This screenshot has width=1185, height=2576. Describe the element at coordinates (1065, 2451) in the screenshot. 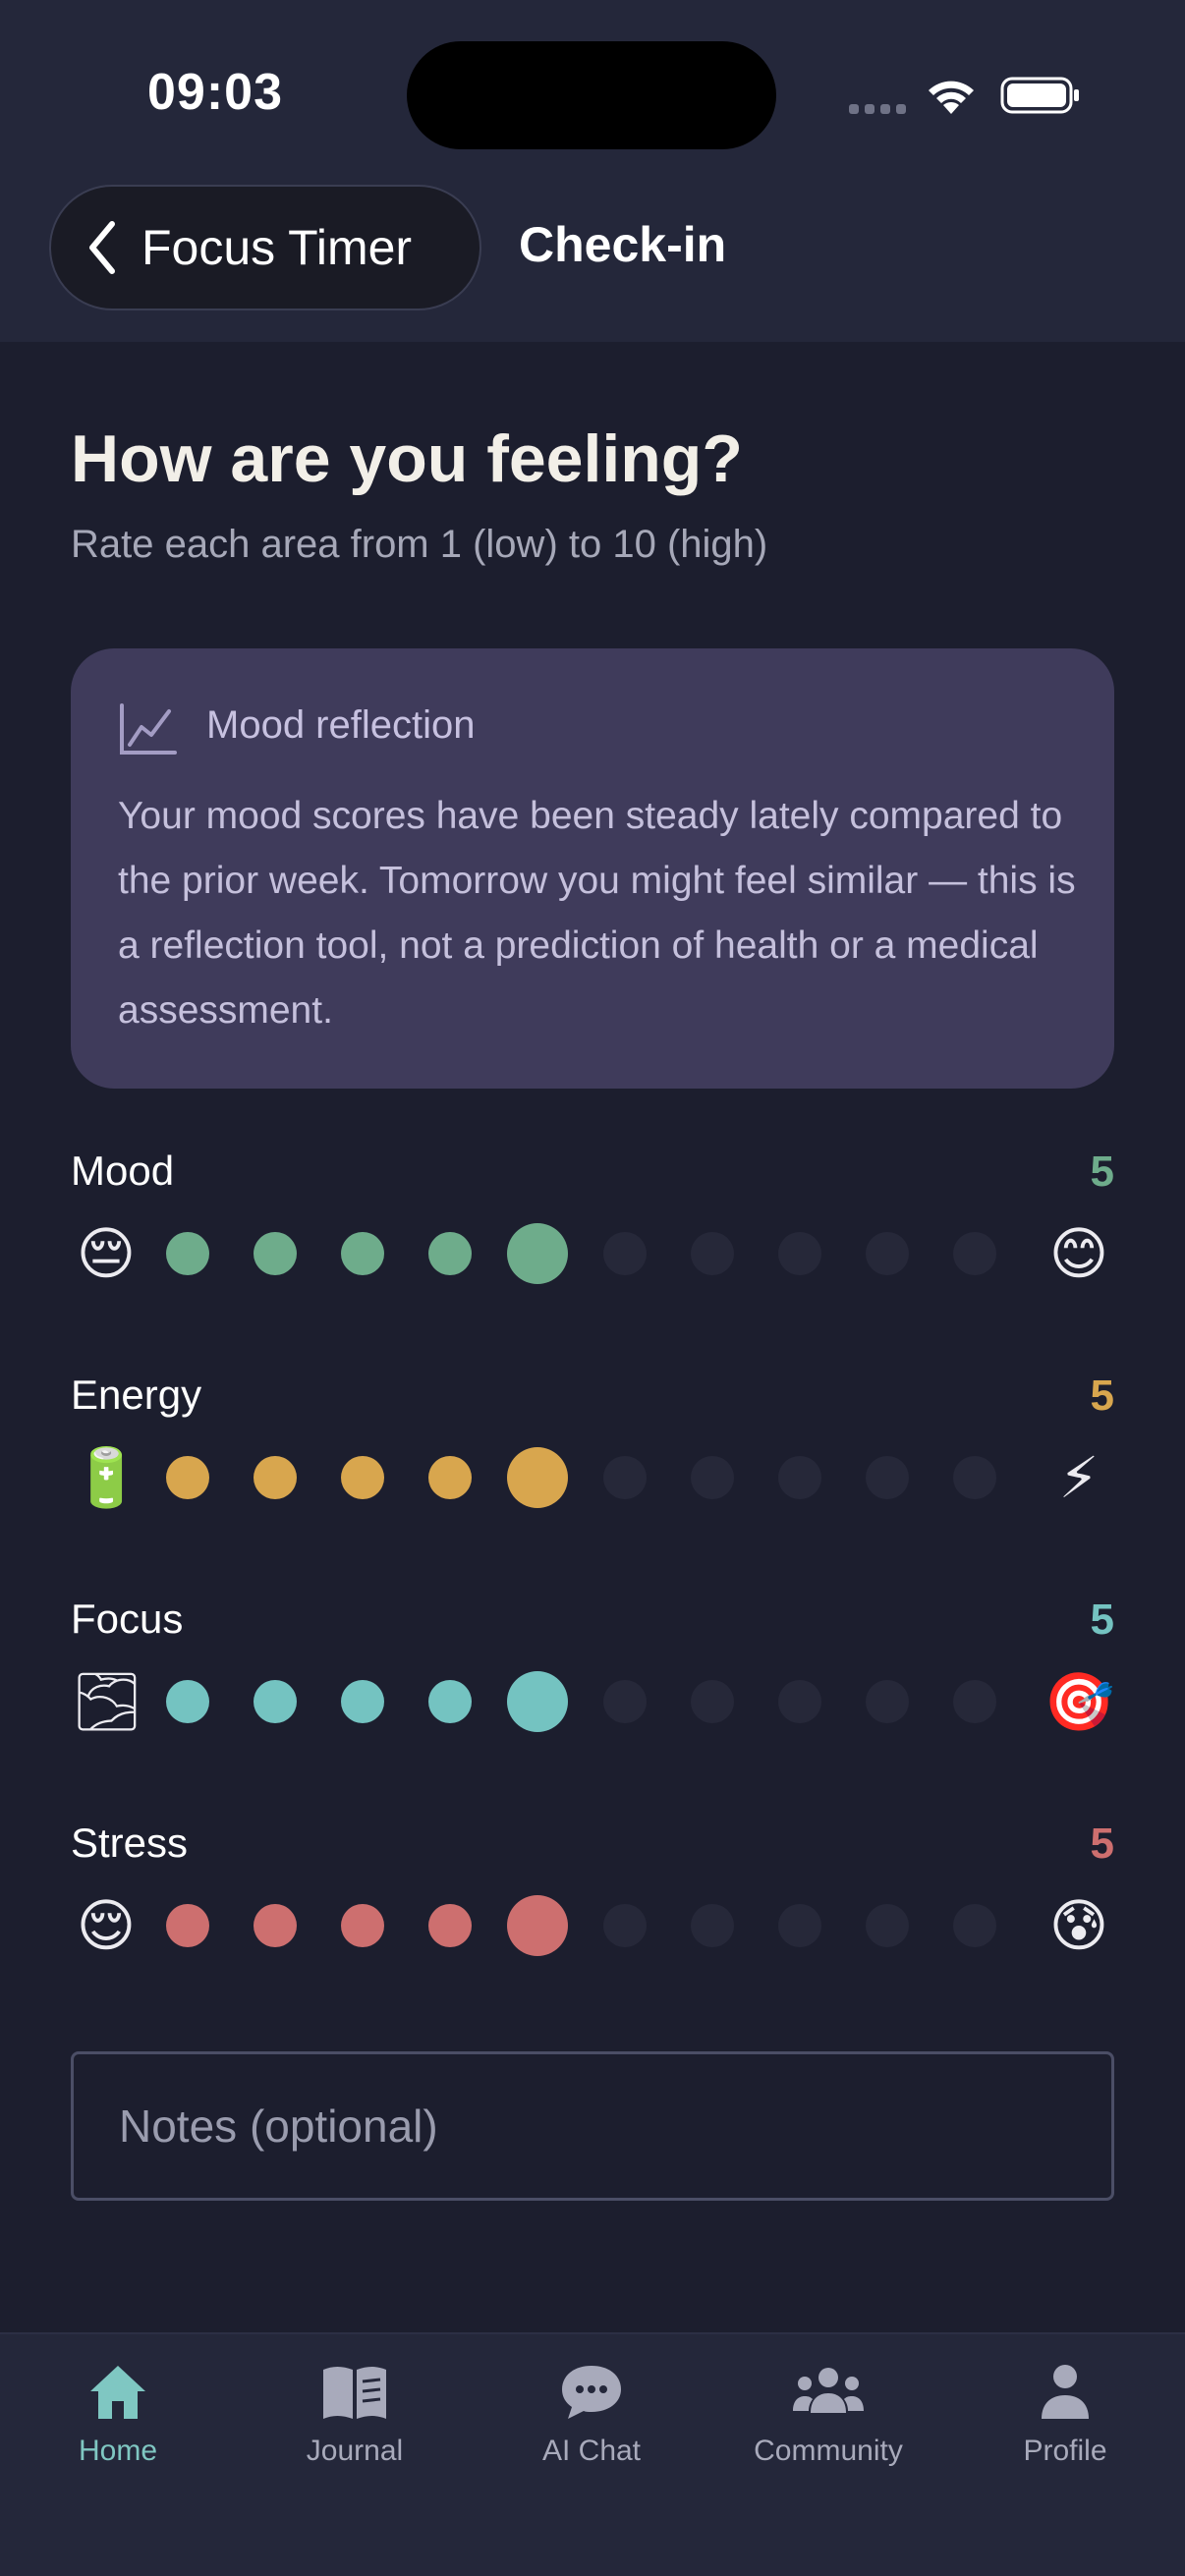

I see `tab-label: Profile` at that location.